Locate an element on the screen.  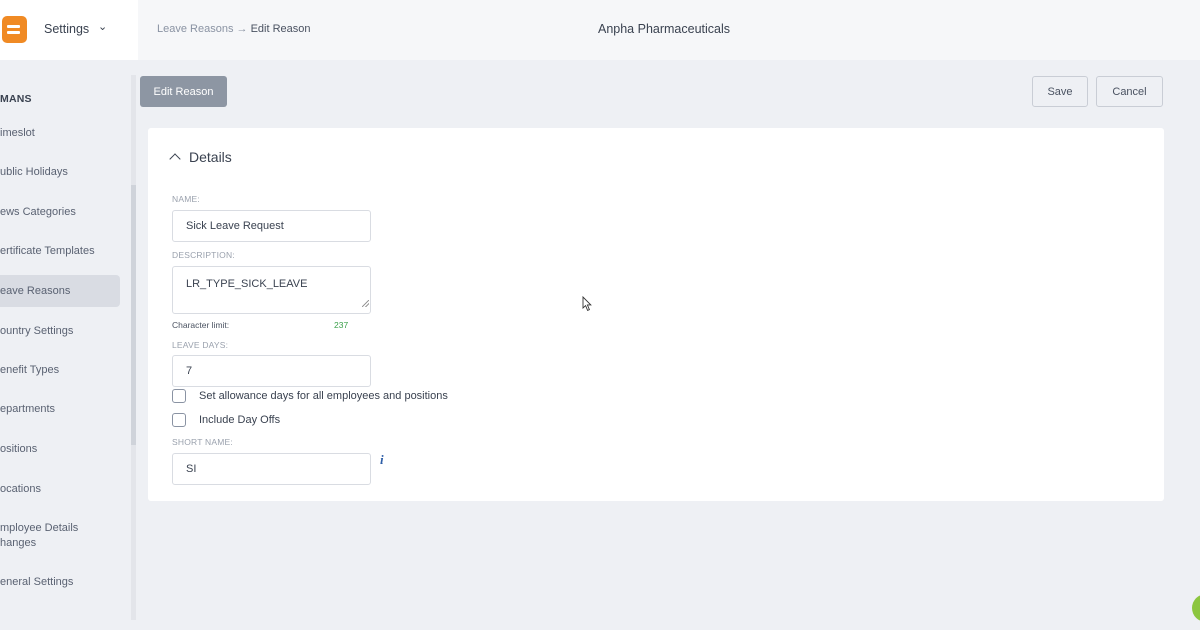
section-title: Details is located at coordinates (210, 157).